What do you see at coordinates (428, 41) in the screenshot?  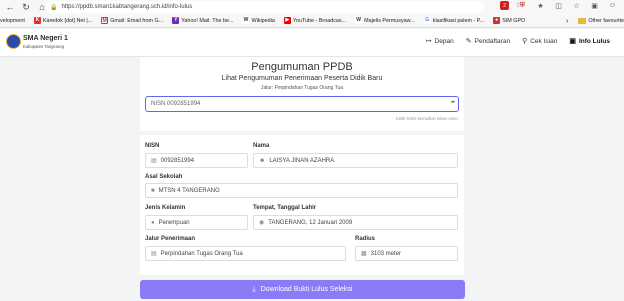 I see `login-icon: ↦` at bounding box center [428, 41].